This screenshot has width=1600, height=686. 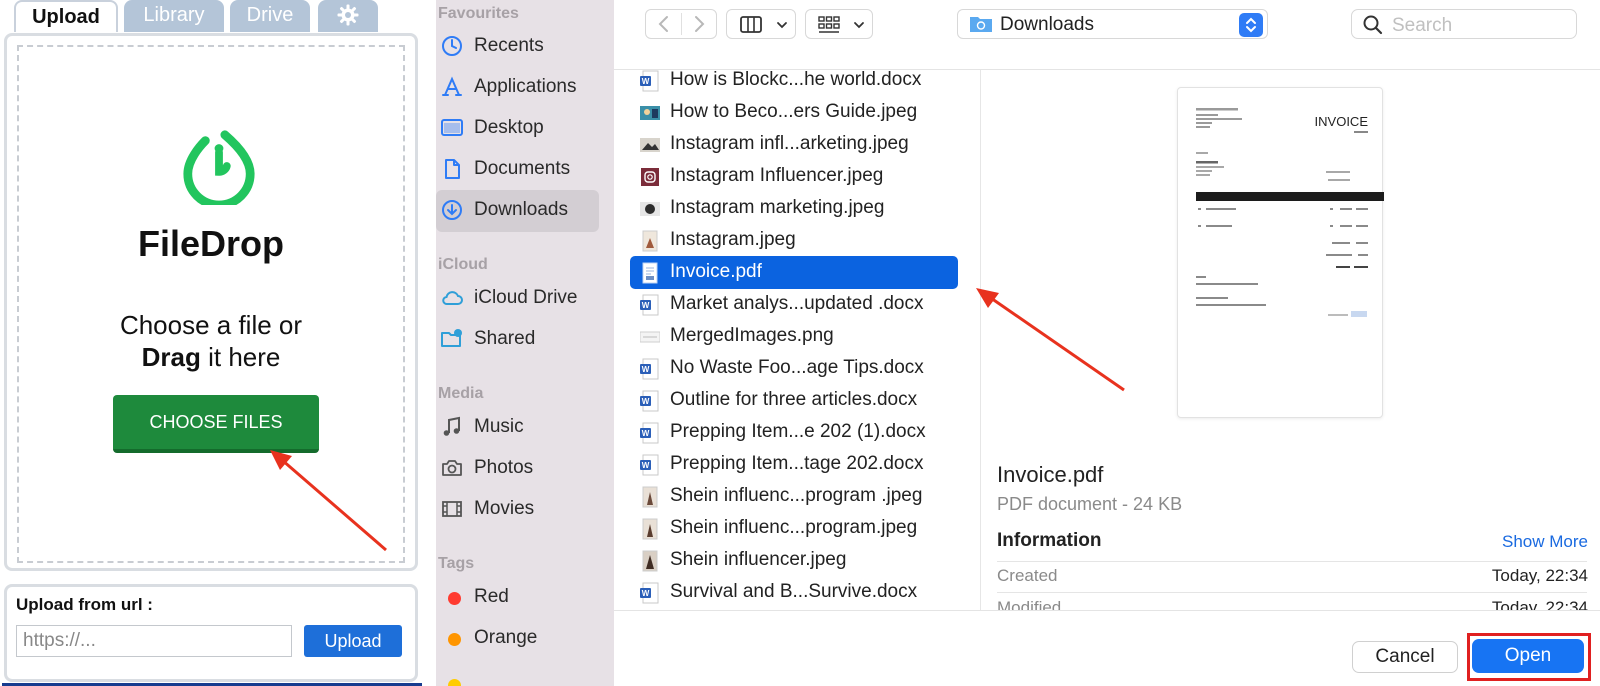 What do you see at coordinates (452, 127) in the screenshot?
I see `desktop-icon` at bounding box center [452, 127].